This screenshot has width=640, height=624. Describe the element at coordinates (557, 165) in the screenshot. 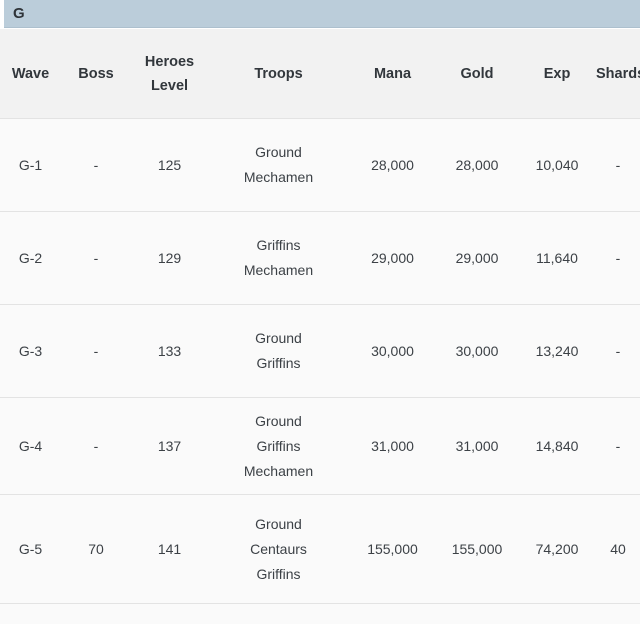

I see `cell-exp: 10,040` at that location.